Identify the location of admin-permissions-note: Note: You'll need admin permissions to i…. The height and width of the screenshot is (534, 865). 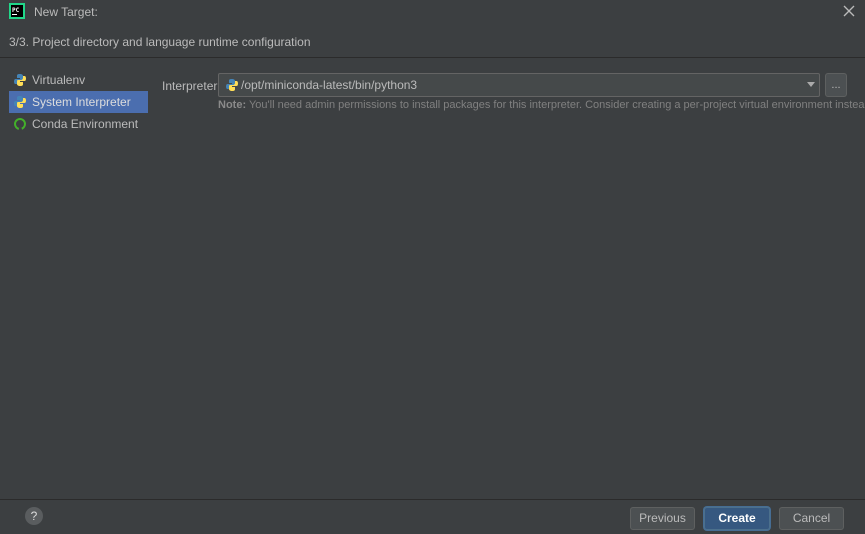
(541, 105).